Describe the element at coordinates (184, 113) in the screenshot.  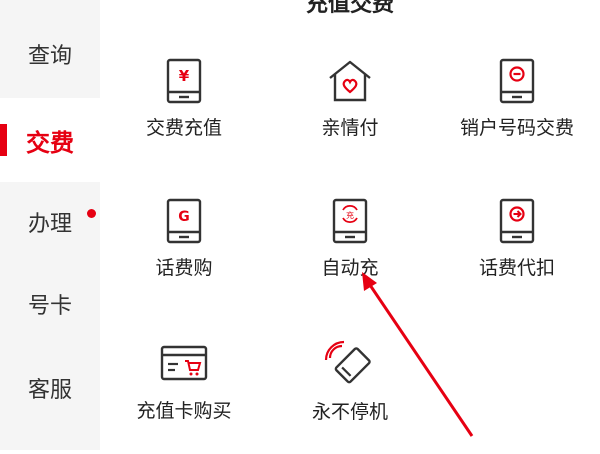
I see `grid-item-recharge: ¥ 交费充值` at that location.